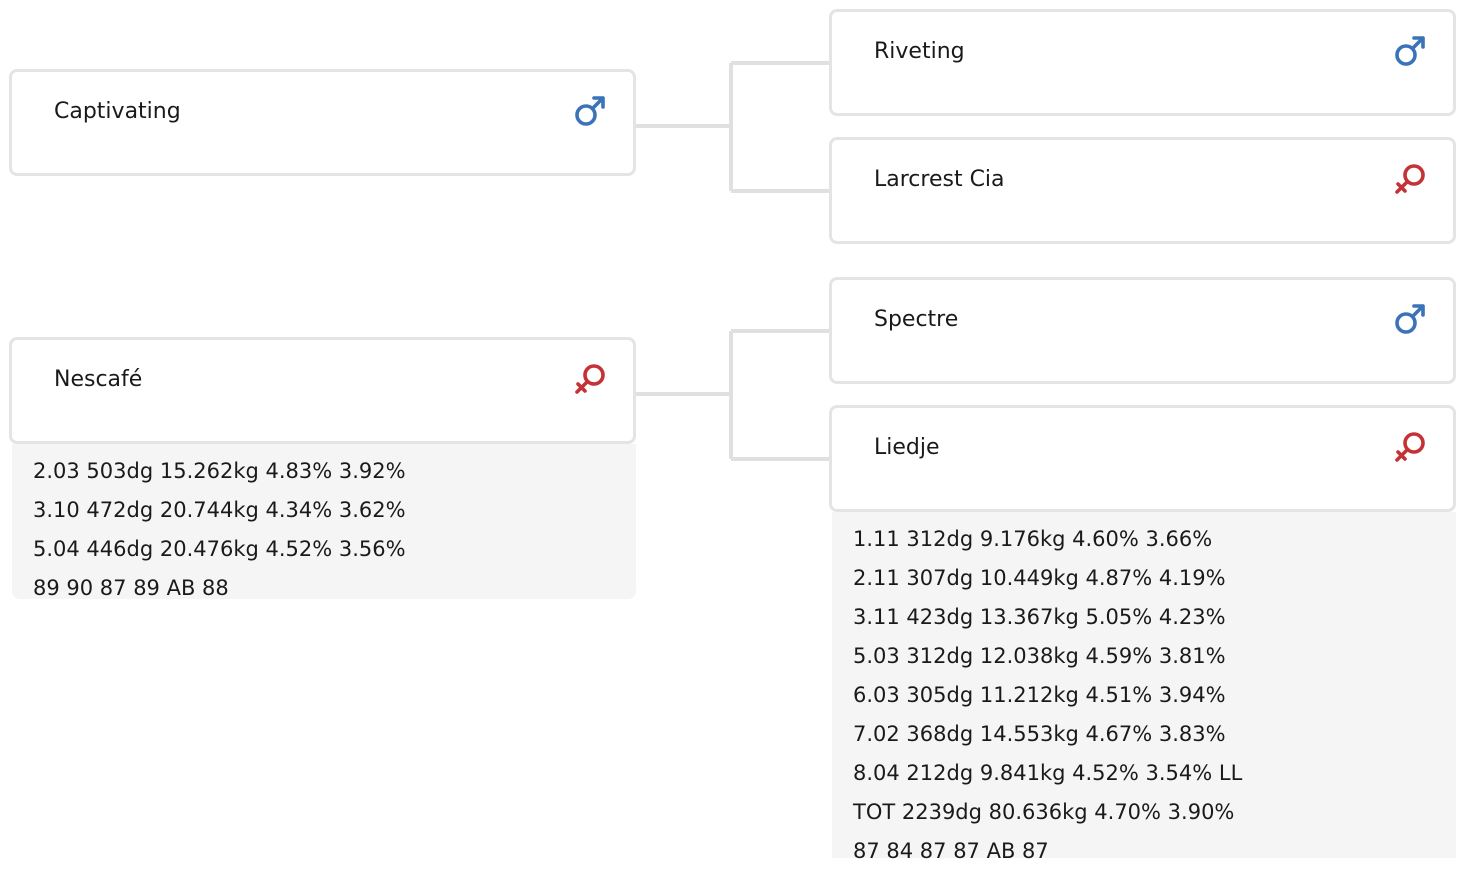 This screenshot has height=871, width=1461. I want to click on connector-nescafe-parents, so click(732, 395).